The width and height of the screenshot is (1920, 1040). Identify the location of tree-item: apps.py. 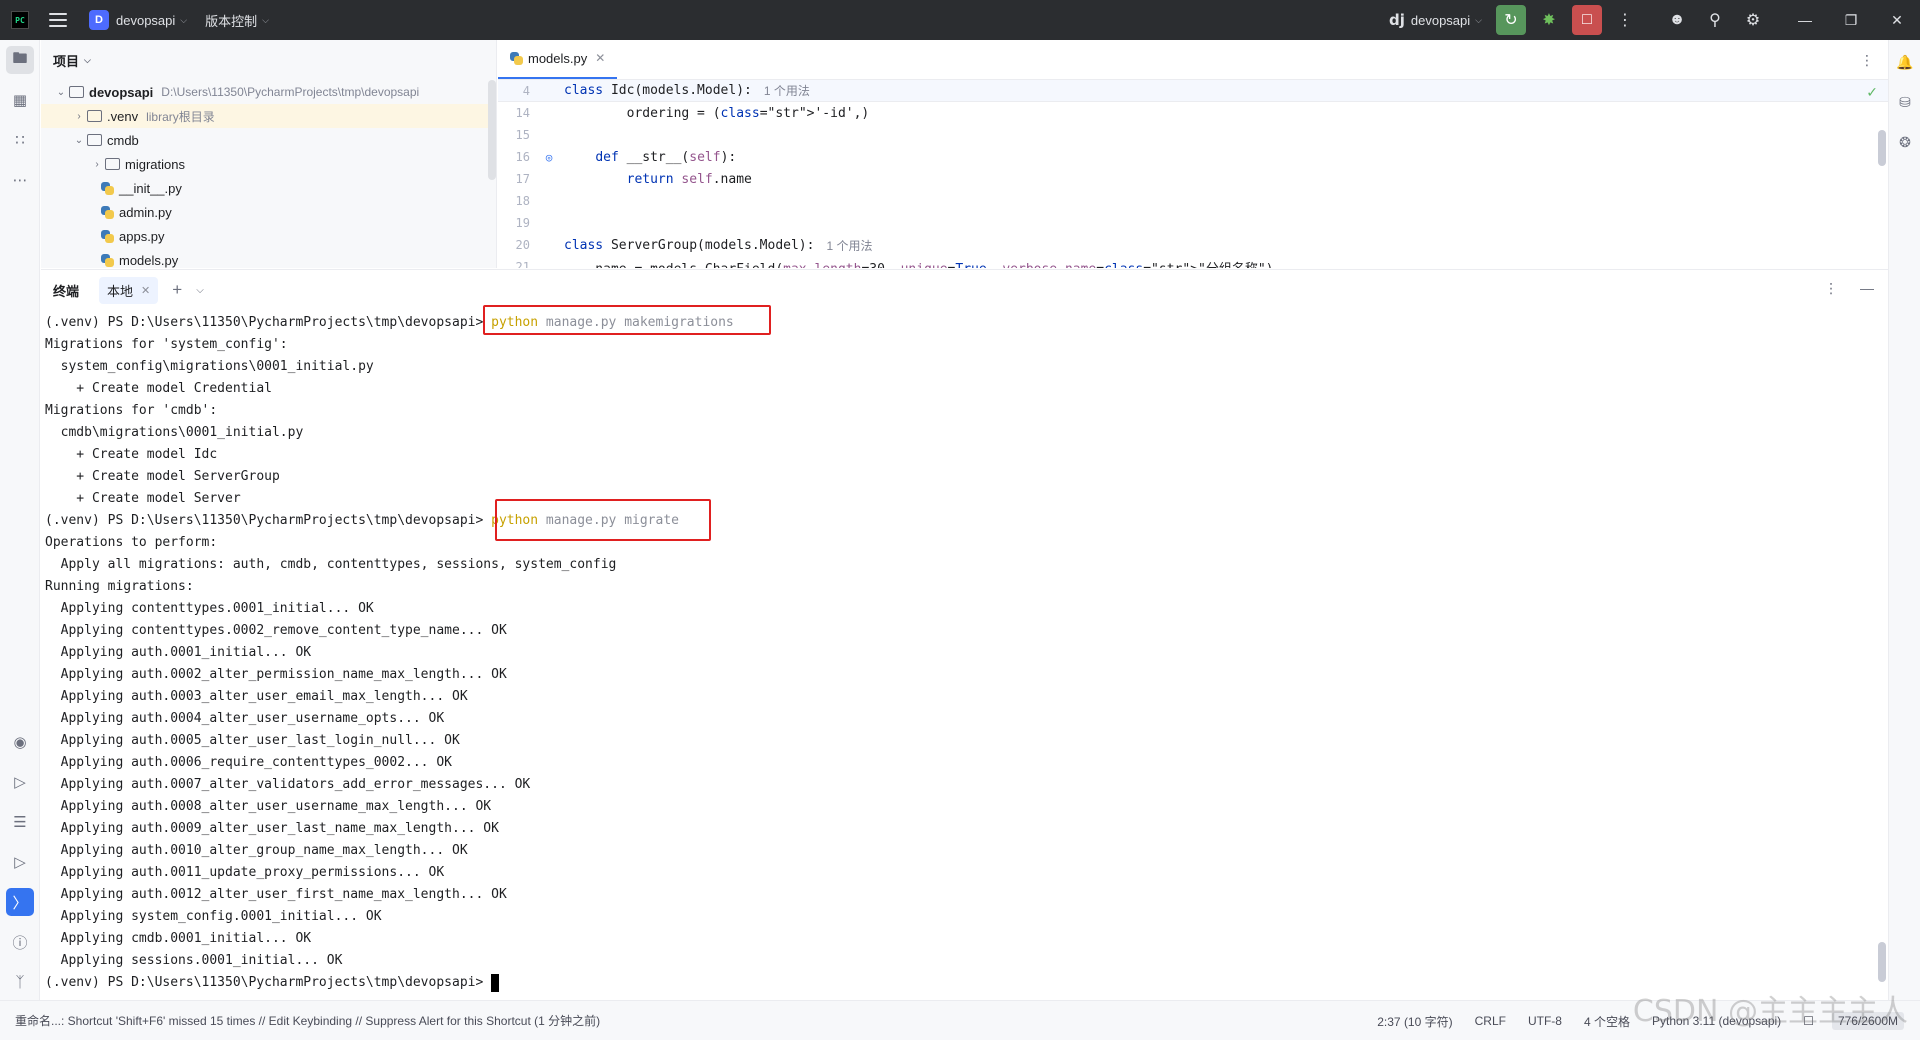
(268, 236).